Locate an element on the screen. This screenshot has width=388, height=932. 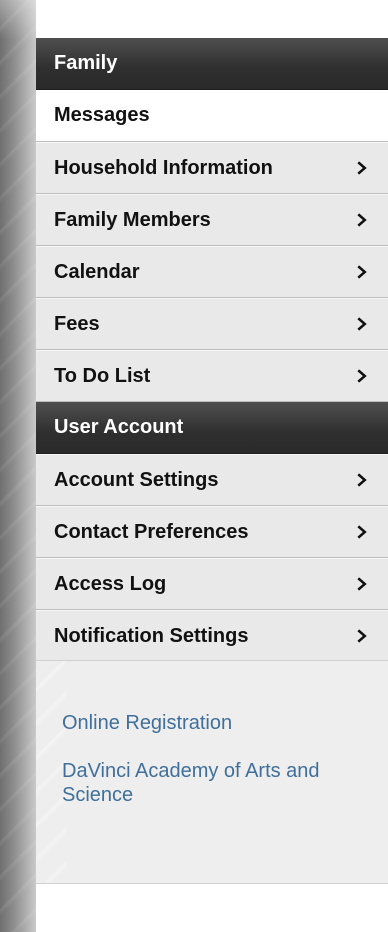
nav-item-fees: Fees is located at coordinates (212, 324).